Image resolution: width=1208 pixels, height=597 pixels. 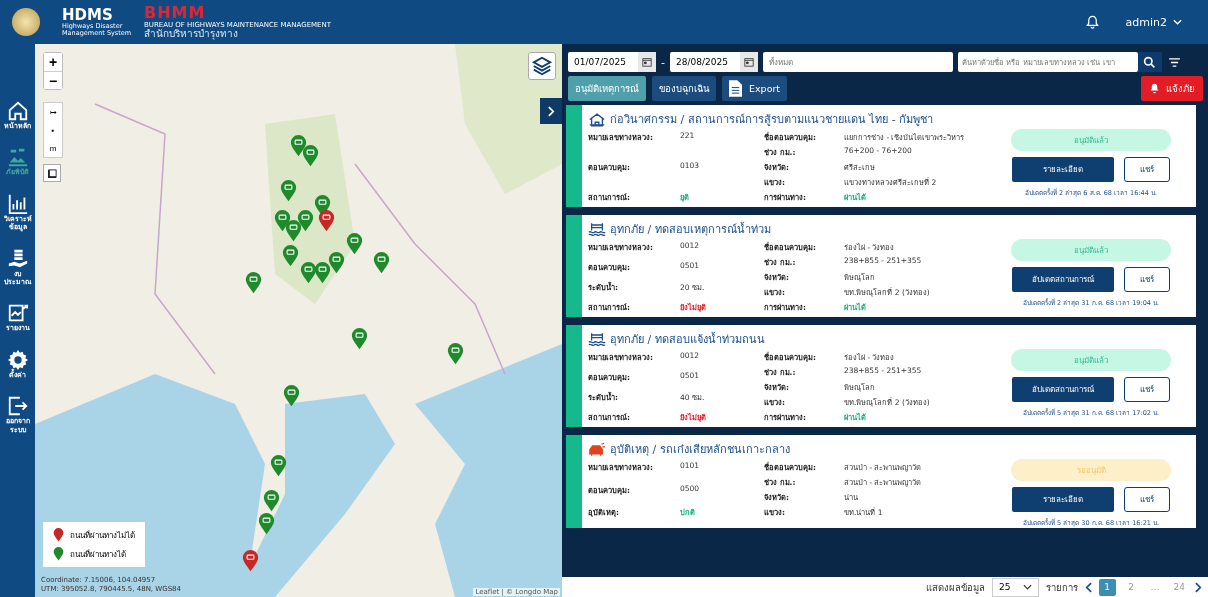 I want to click on emblem-logo, so click(x=26, y=22).